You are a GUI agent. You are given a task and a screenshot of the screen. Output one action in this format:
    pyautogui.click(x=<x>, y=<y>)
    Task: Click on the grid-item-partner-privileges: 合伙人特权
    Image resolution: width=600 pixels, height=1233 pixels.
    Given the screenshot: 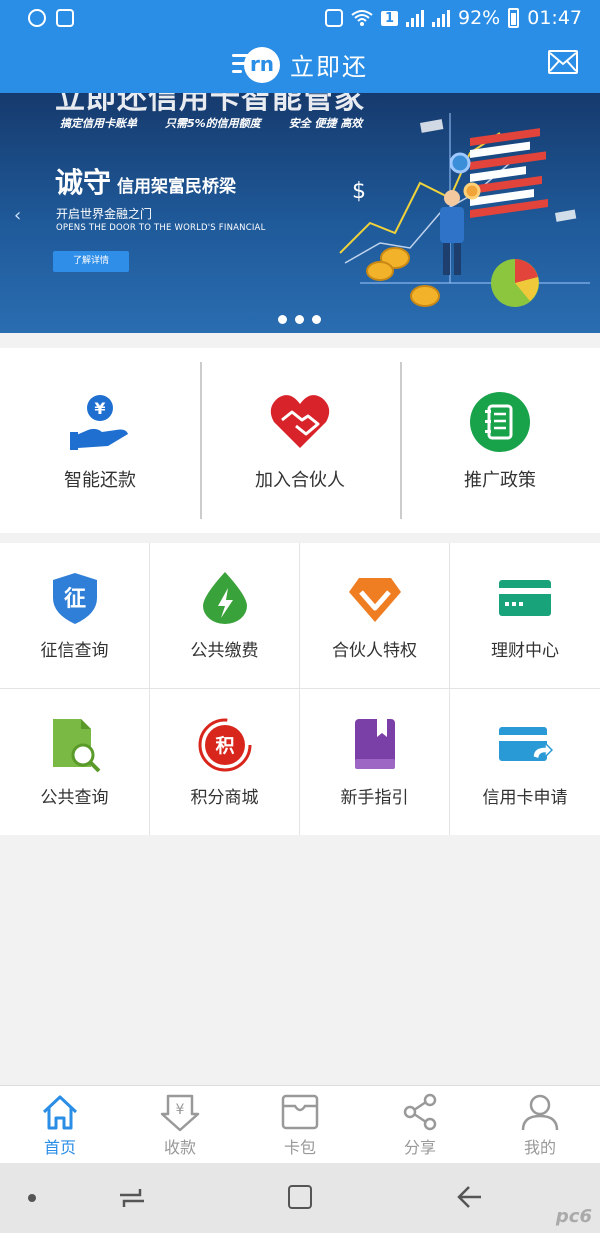 What is the action you would take?
    pyautogui.click(x=375, y=616)
    